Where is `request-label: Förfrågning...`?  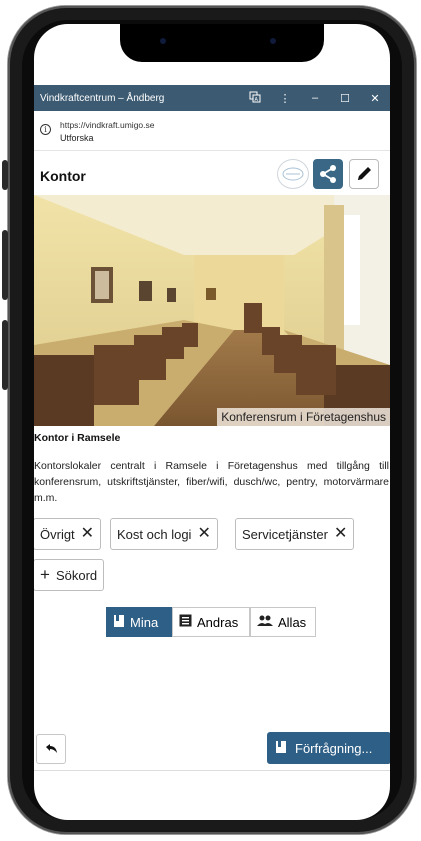 request-label: Förfrågning... is located at coordinates (334, 748).